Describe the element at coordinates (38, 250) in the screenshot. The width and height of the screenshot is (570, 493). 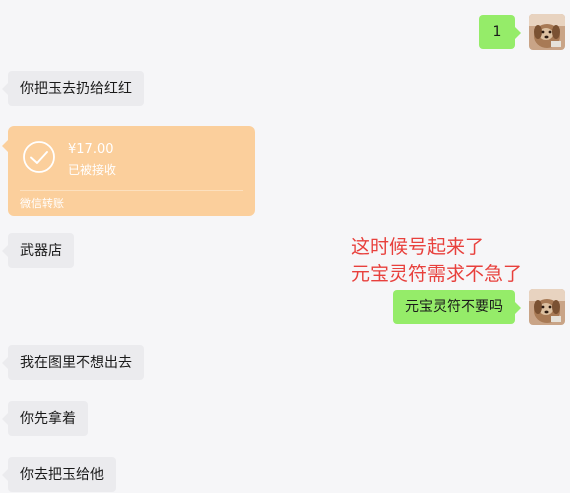
I see `message-bubble-incoming: 武器店` at that location.